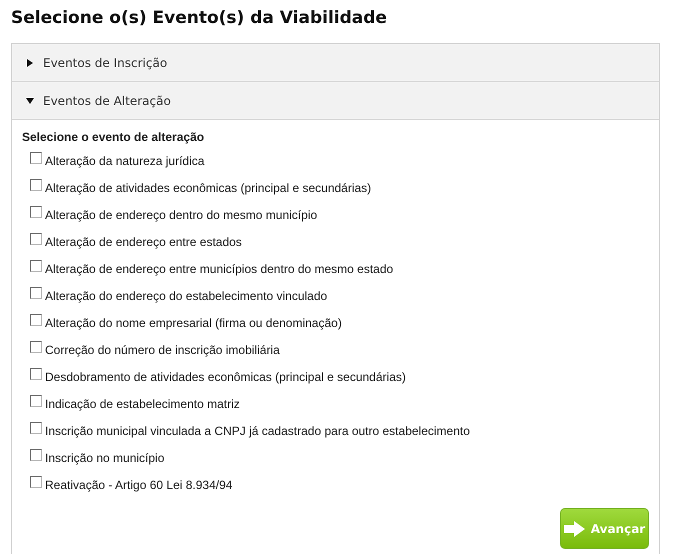  What do you see at coordinates (335, 101) in the screenshot?
I see `section-header: Eventos de Alteração` at bounding box center [335, 101].